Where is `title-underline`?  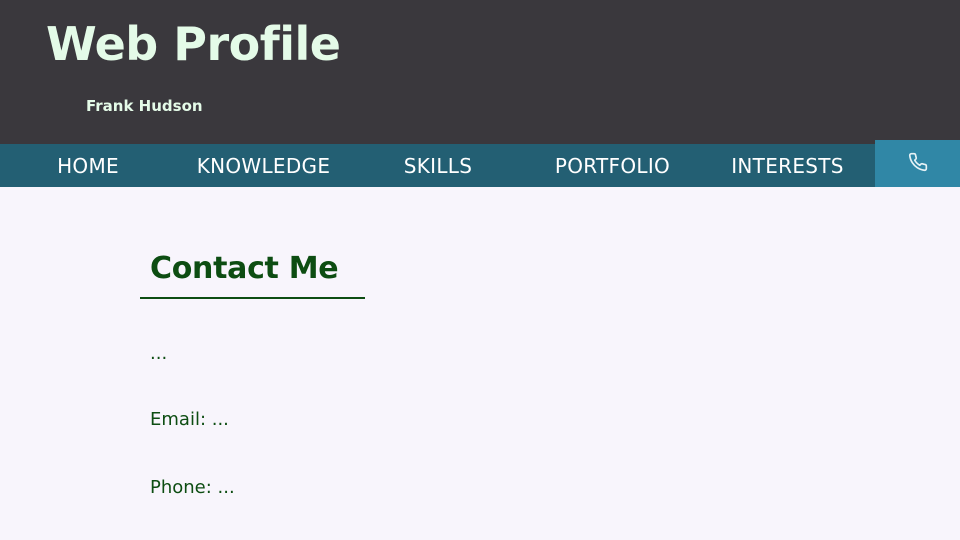
title-underline is located at coordinates (252, 298).